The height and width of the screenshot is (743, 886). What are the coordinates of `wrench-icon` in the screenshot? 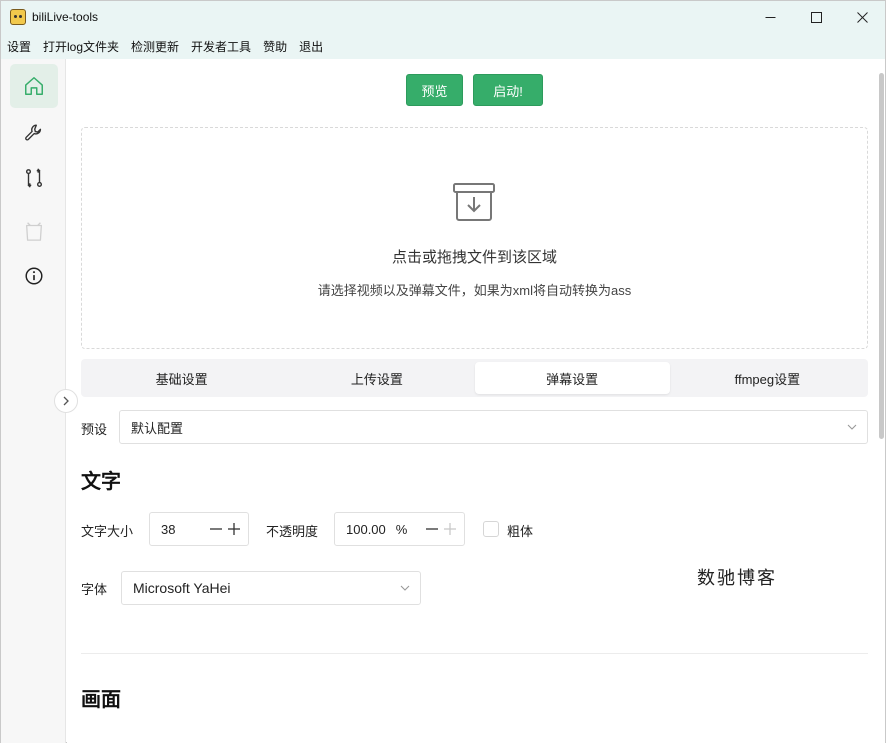 It's located at (33, 132).